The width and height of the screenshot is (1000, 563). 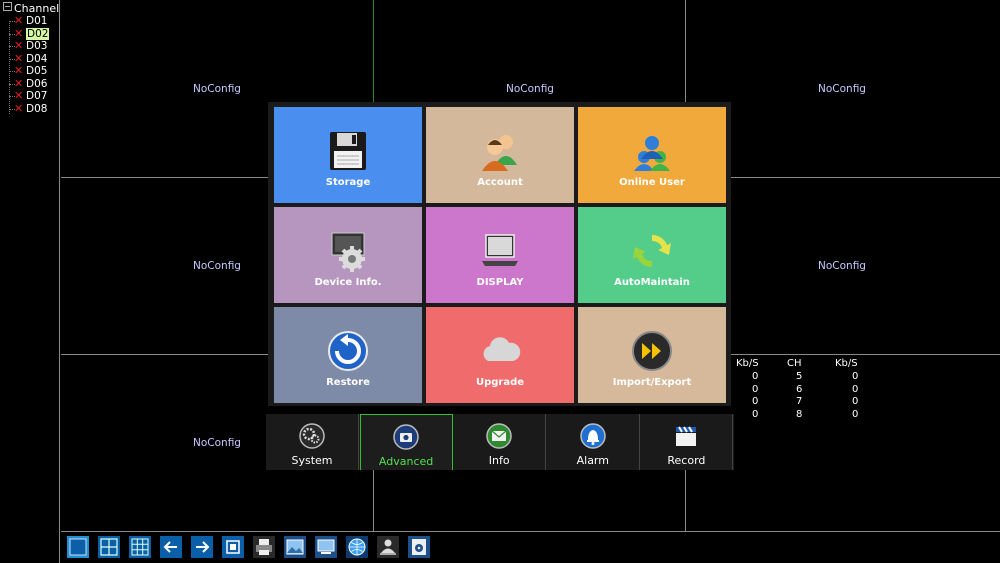 I want to click on menu-tile-online-user: Online User, so click(x=652, y=155).